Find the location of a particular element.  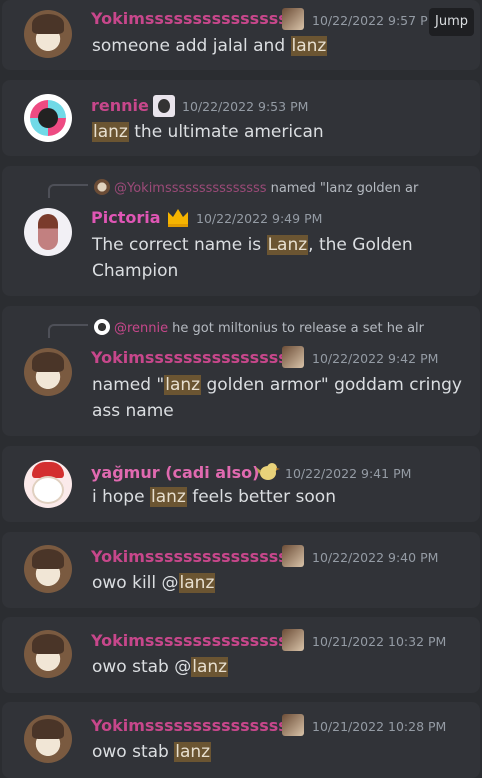

crown-icon is located at coordinates (177, 217).